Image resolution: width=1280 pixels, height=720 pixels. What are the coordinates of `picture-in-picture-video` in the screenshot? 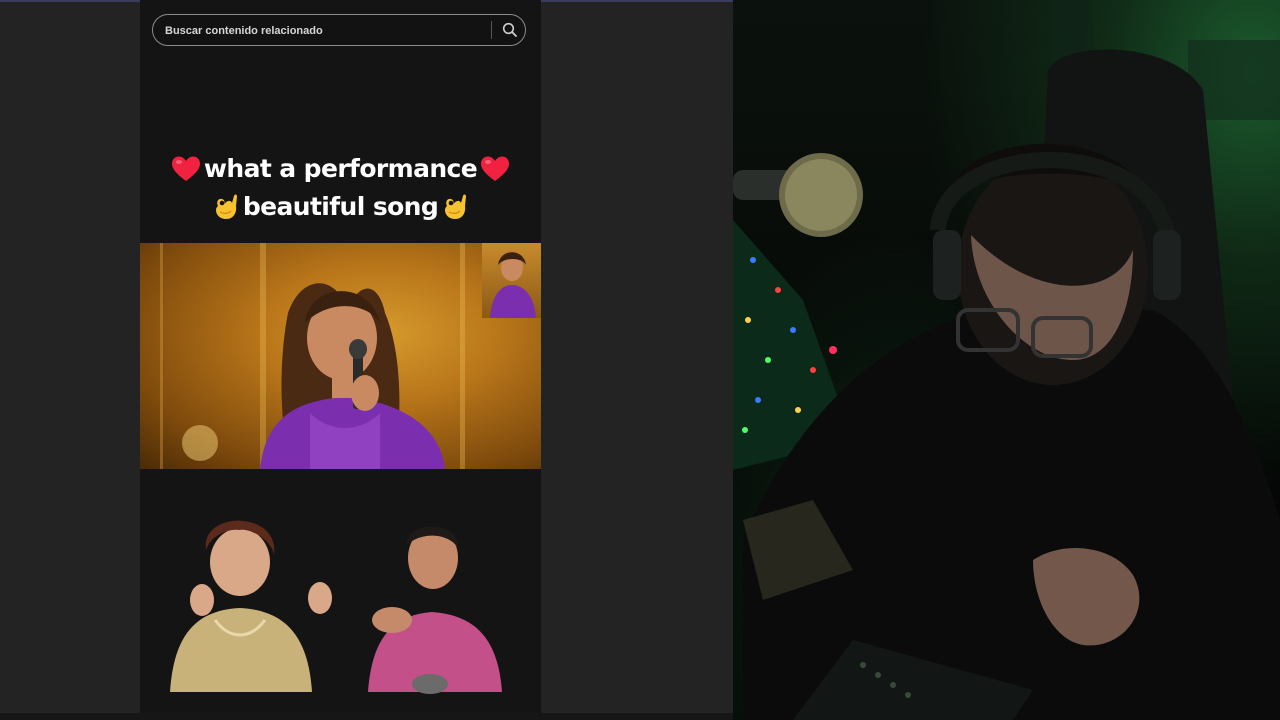 It's located at (511, 280).